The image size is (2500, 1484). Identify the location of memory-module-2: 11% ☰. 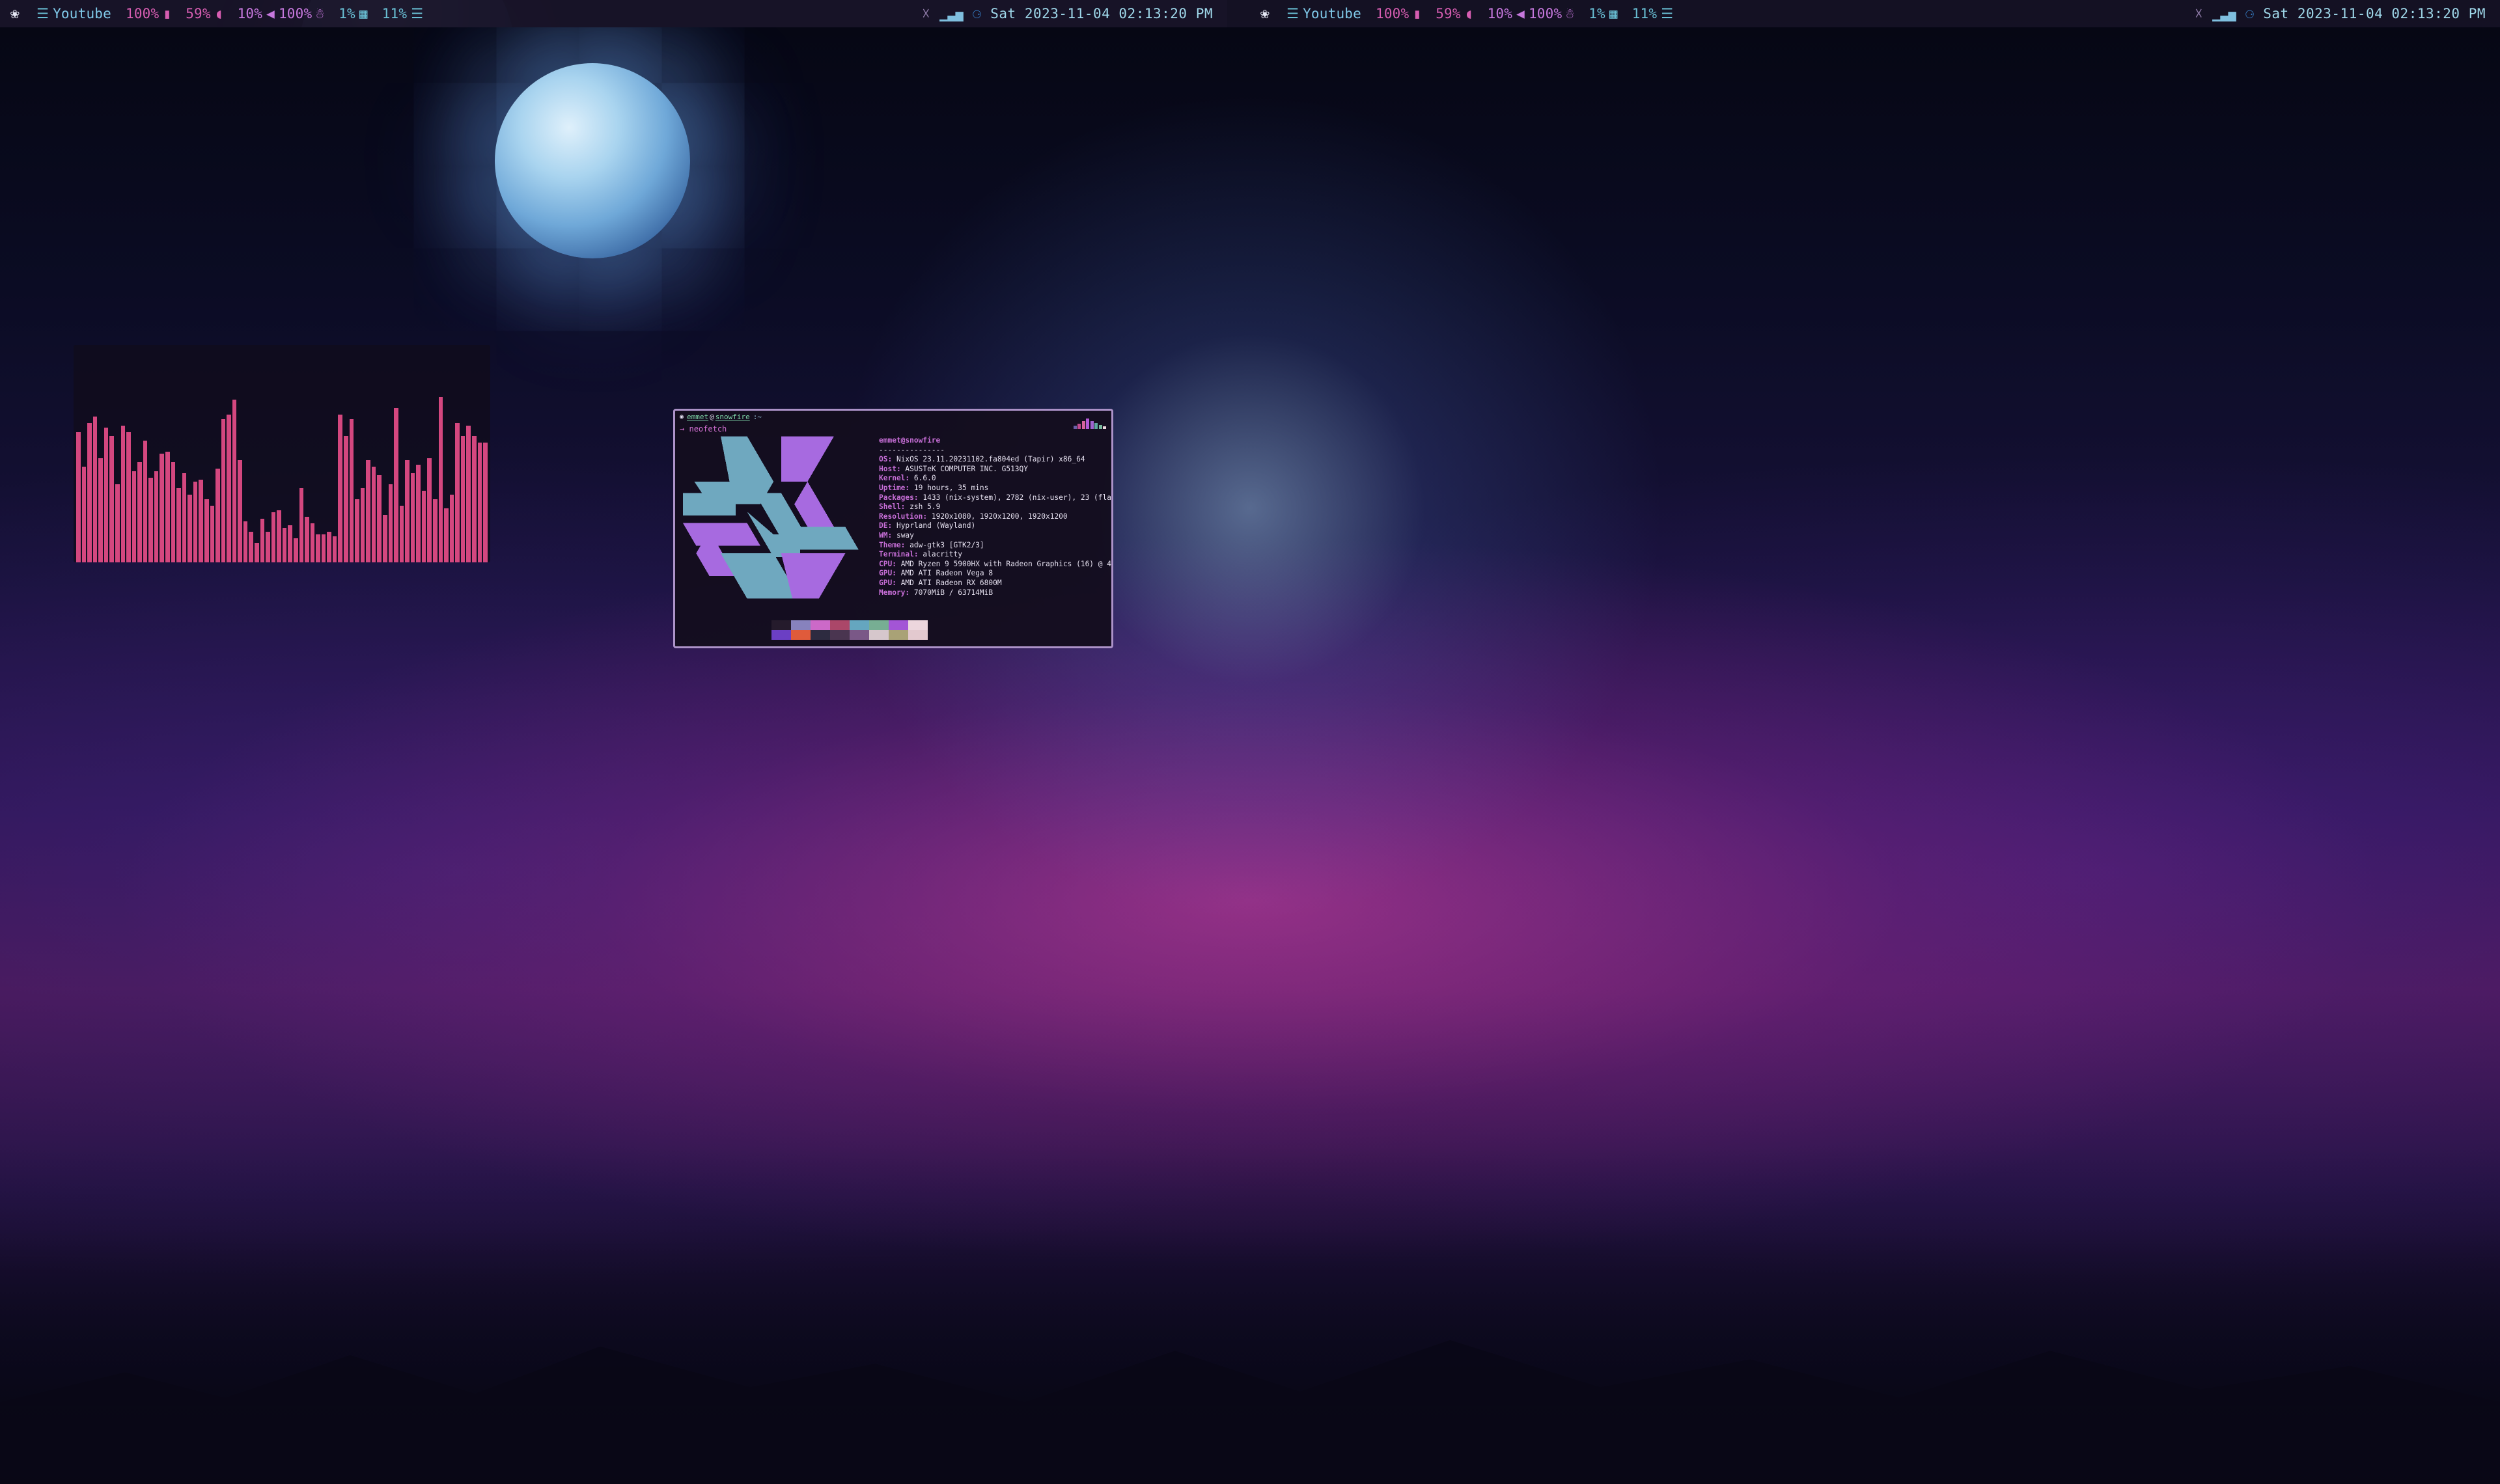
(1653, 13).